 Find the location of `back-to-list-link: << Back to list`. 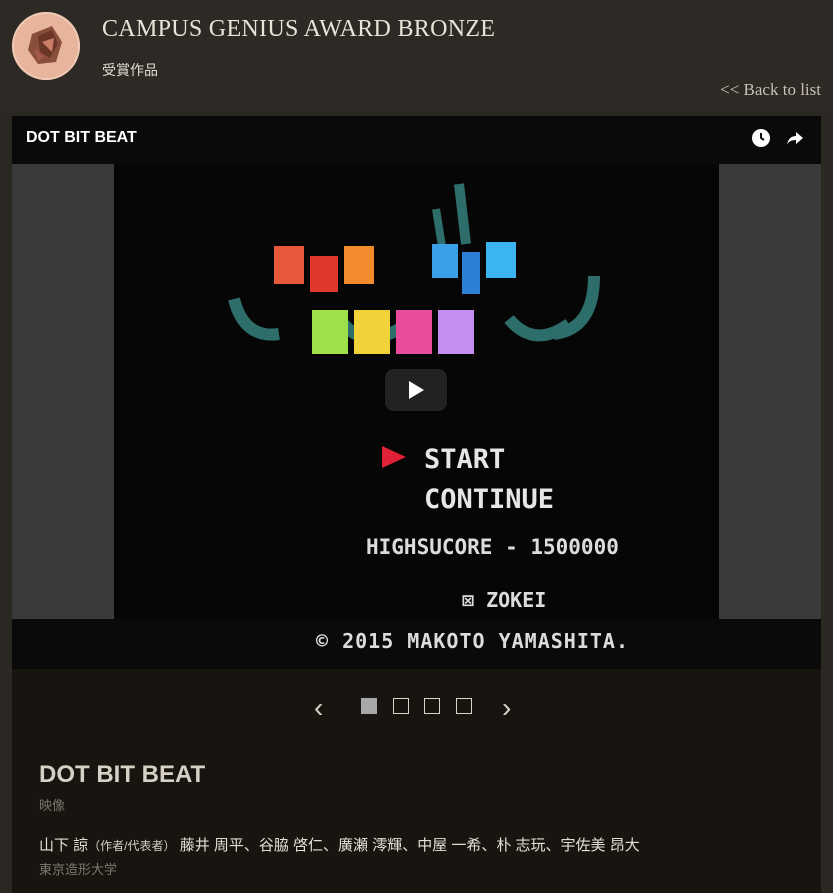

back-to-list-link: << Back to list is located at coordinates (770, 90).